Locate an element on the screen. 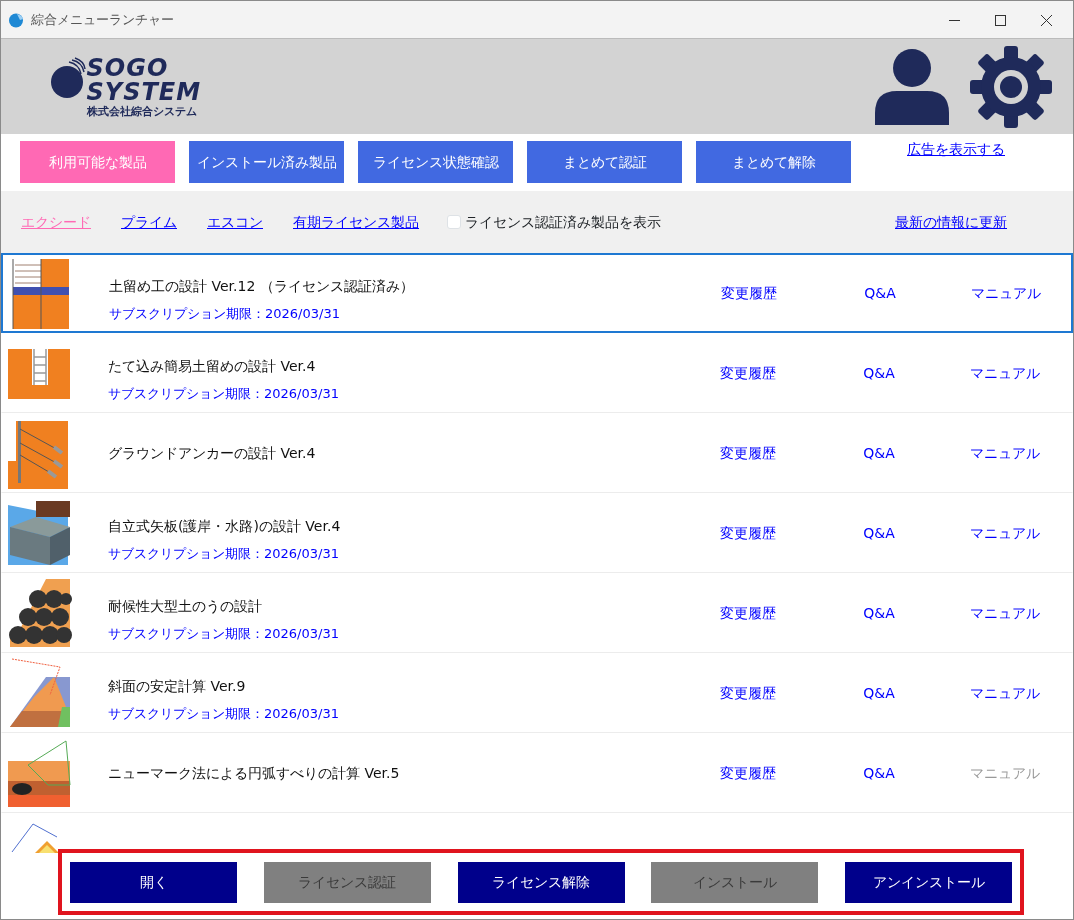  product-row: 斜面の安定計算 Ver.9 サブスクリプション期限：2026/03/31 変更履歴 Q&A マニュアル is located at coordinates (537, 693).